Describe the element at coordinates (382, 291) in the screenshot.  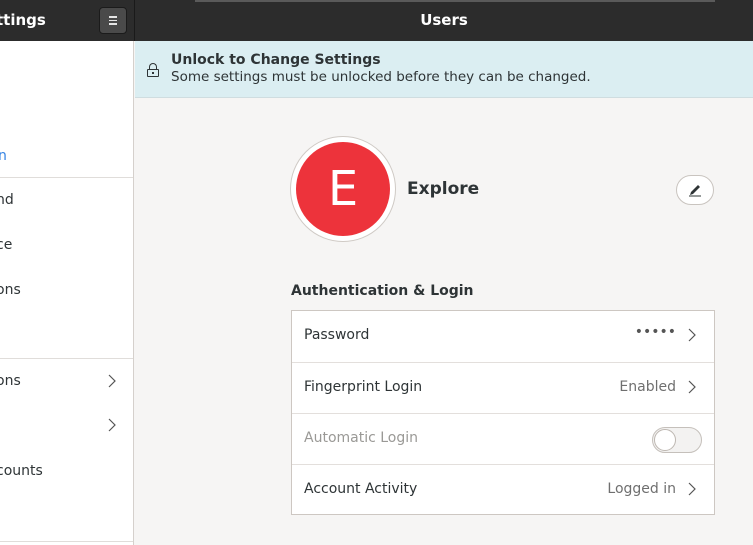
I see `section-title-authentication: Authentication & Login` at that location.